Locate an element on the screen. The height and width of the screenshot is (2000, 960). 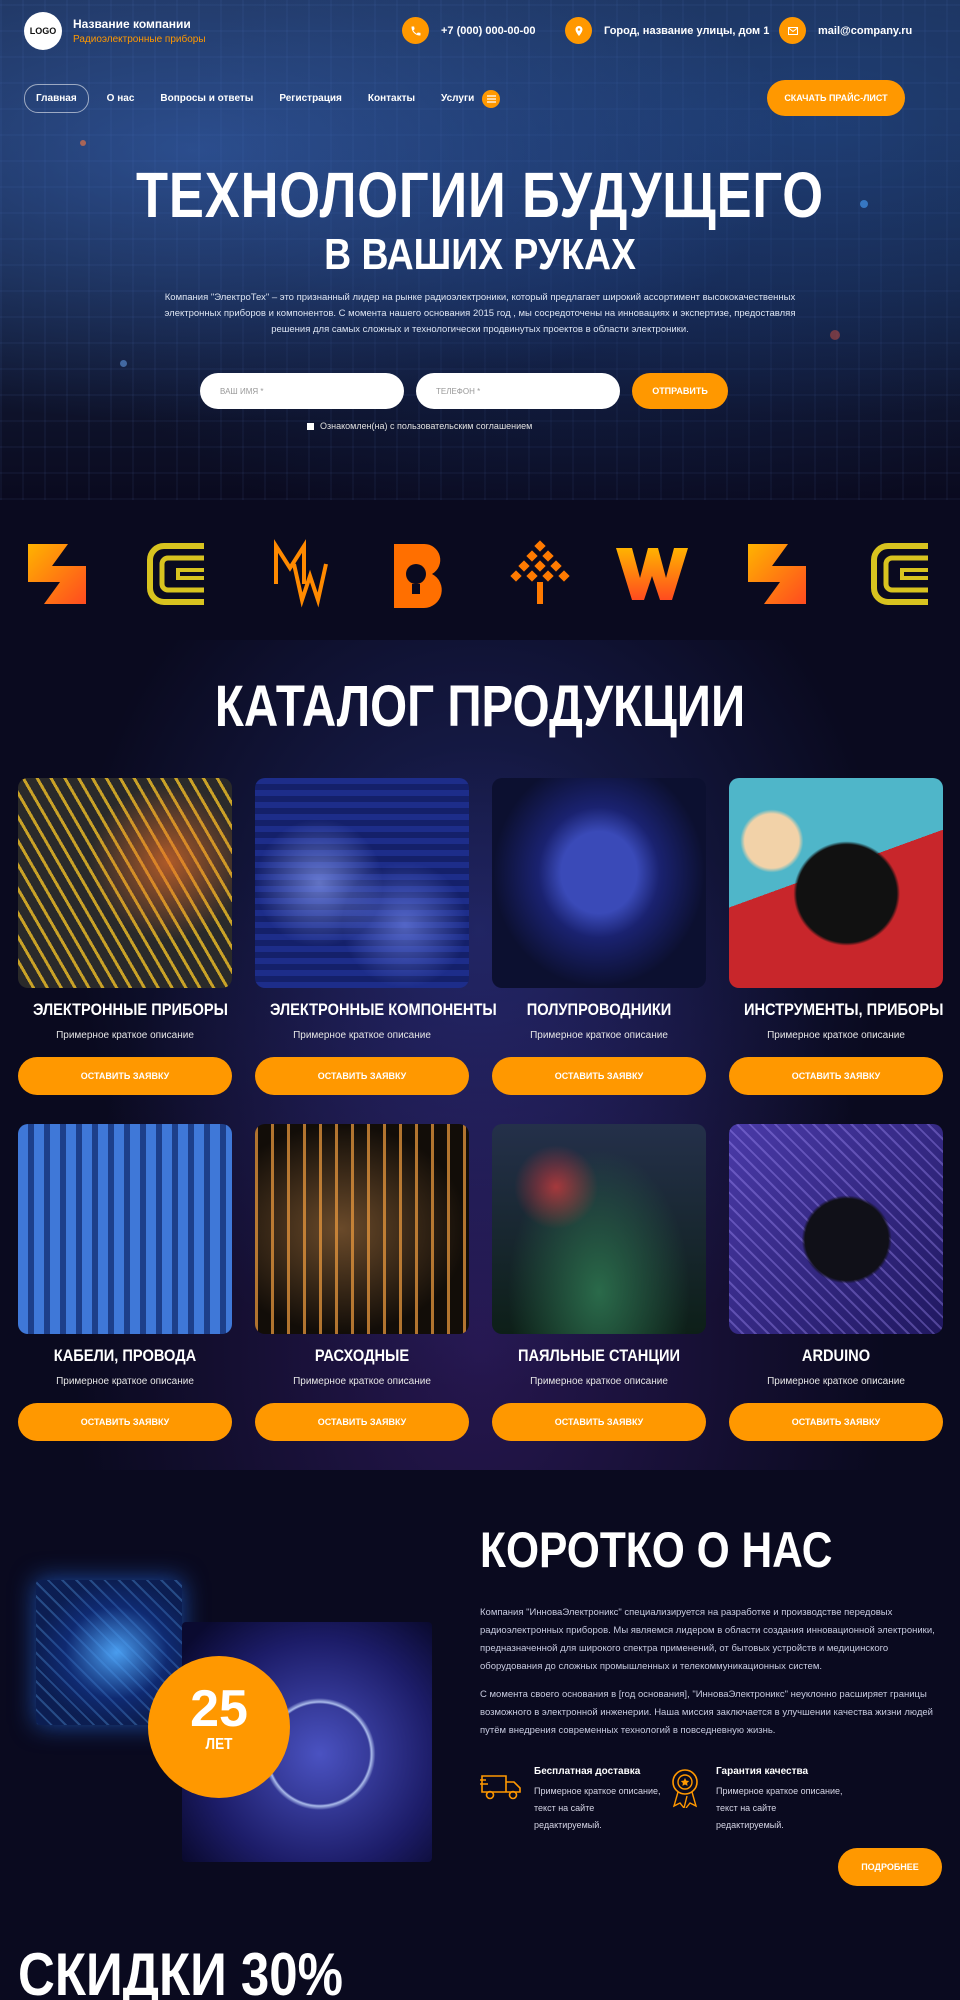
nav-registration: Регистрация is located at coordinates (310, 98).